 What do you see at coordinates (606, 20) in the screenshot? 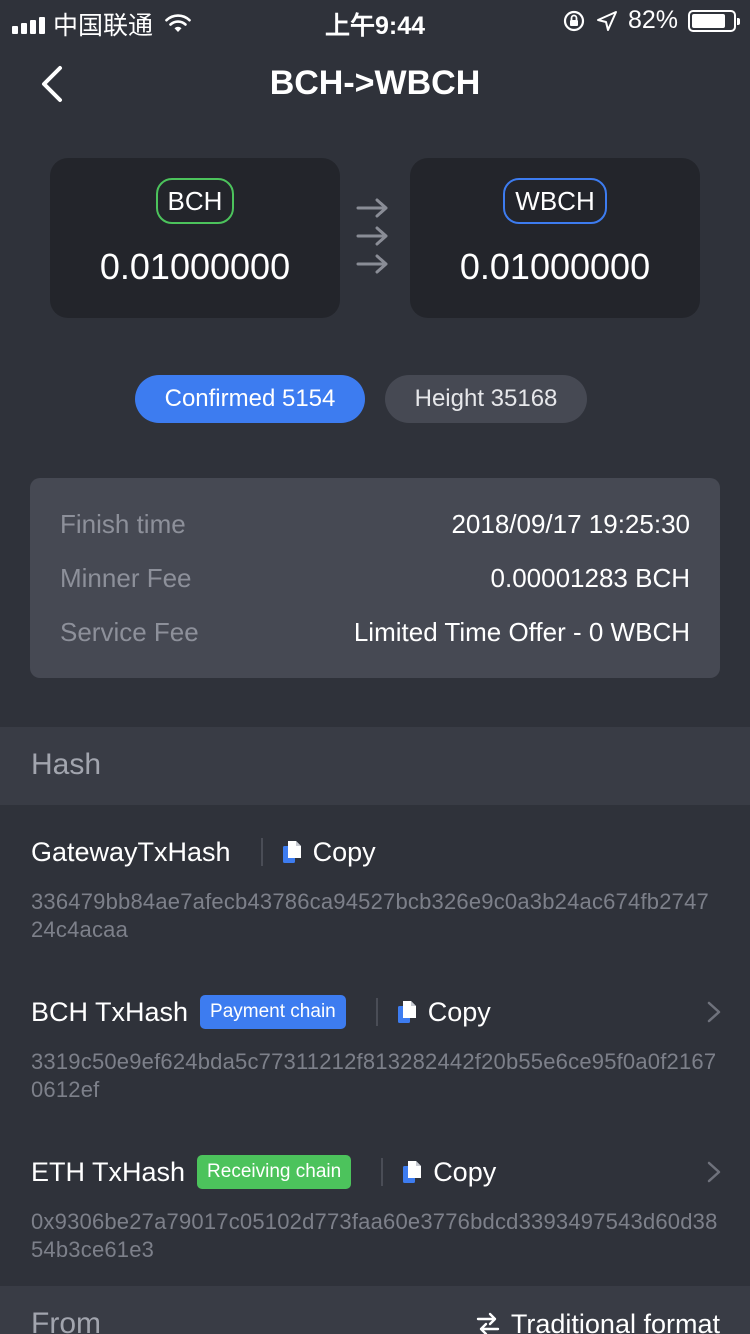
I see `location-icon` at bounding box center [606, 20].